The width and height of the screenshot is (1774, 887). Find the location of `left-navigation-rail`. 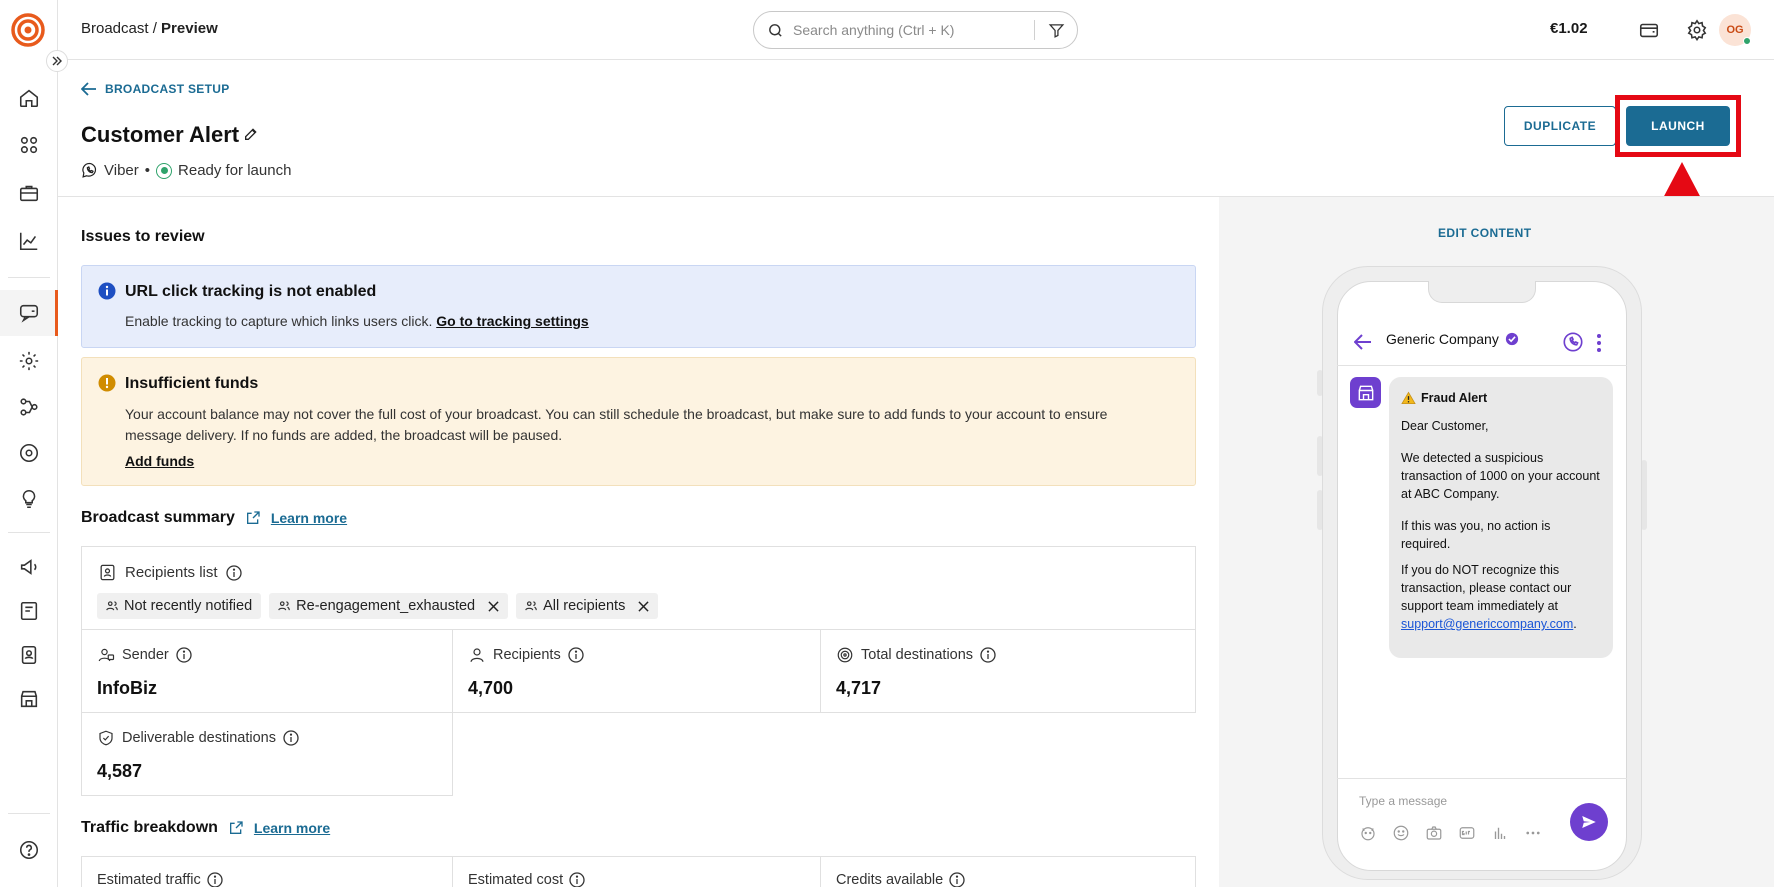

left-navigation-rail is located at coordinates (29, 443).